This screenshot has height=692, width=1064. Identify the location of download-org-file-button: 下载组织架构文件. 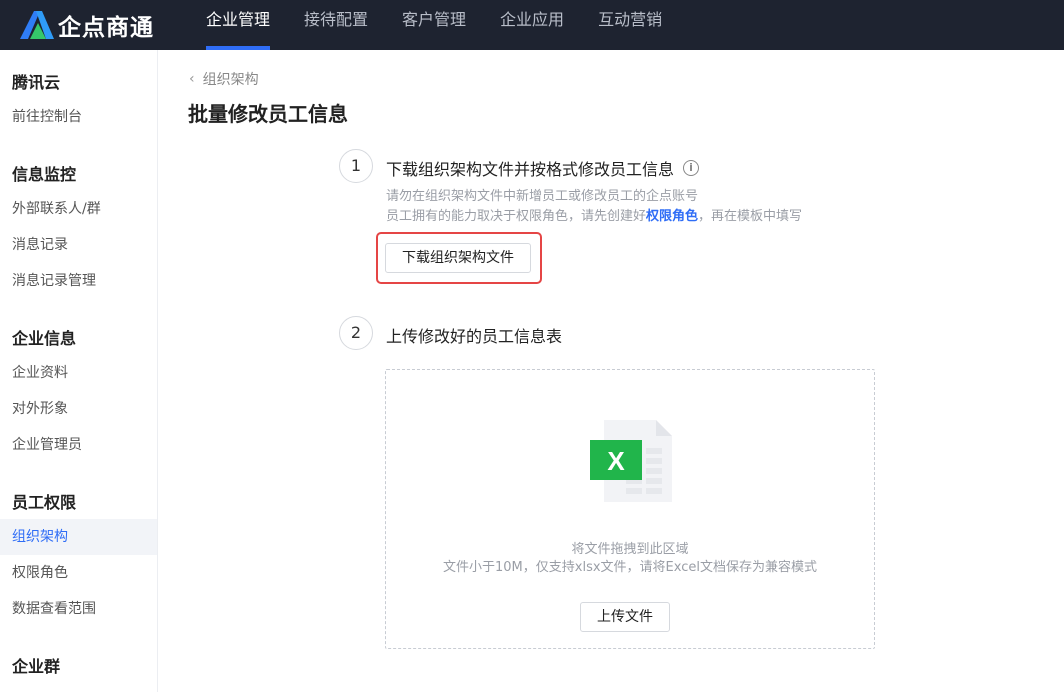
(458, 258).